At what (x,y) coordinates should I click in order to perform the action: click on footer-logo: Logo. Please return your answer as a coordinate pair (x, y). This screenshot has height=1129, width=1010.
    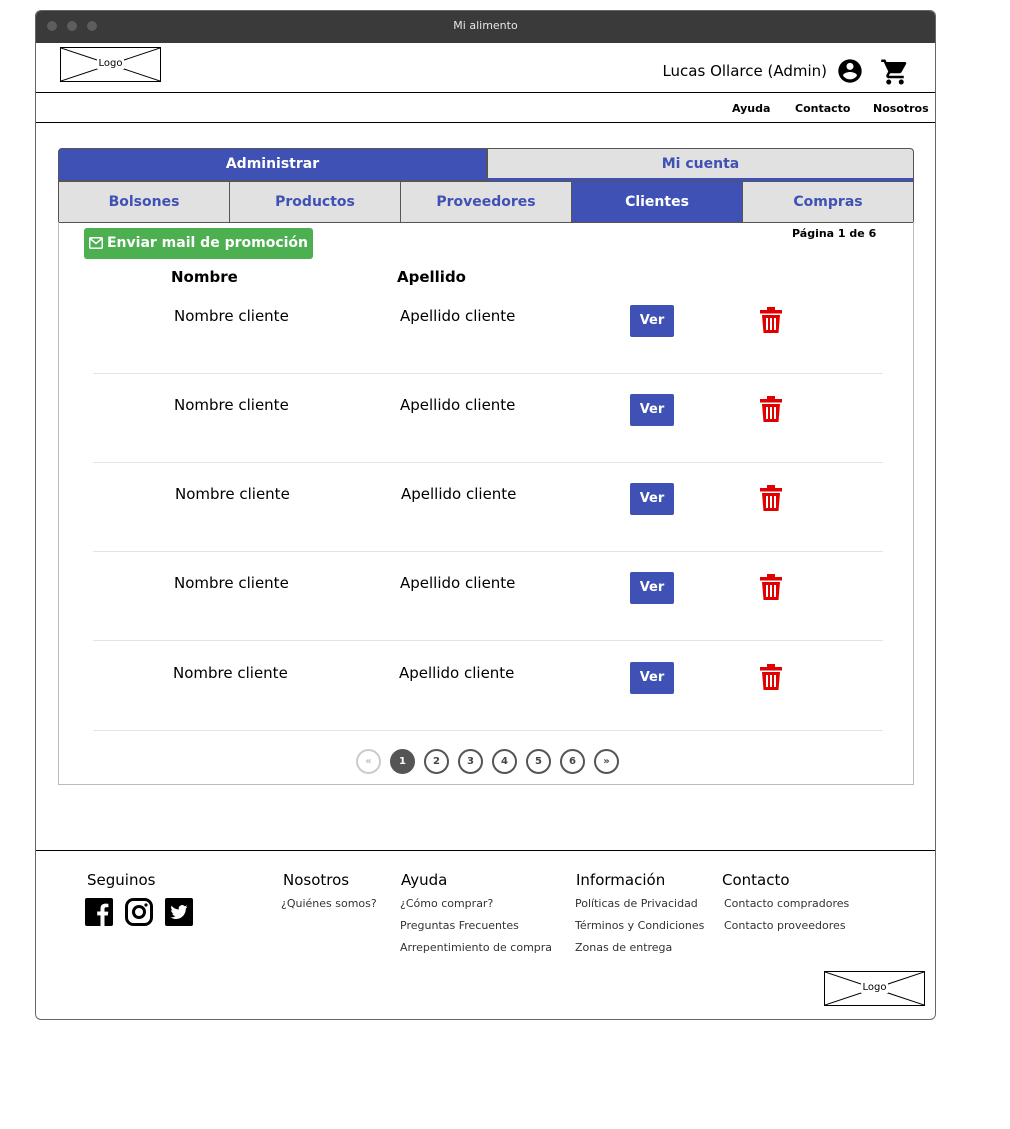
    Looking at the image, I should click on (874, 988).